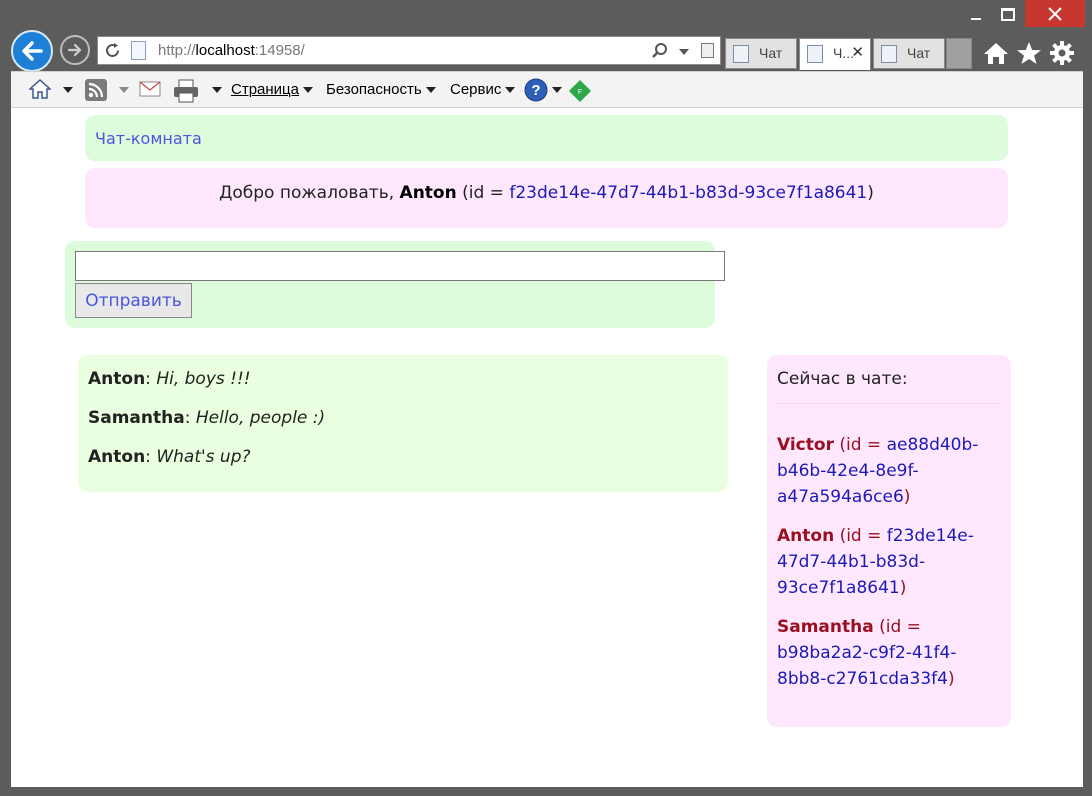  What do you see at coordinates (959, 53) in the screenshot?
I see `new-tab-button` at bounding box center [959, 53].